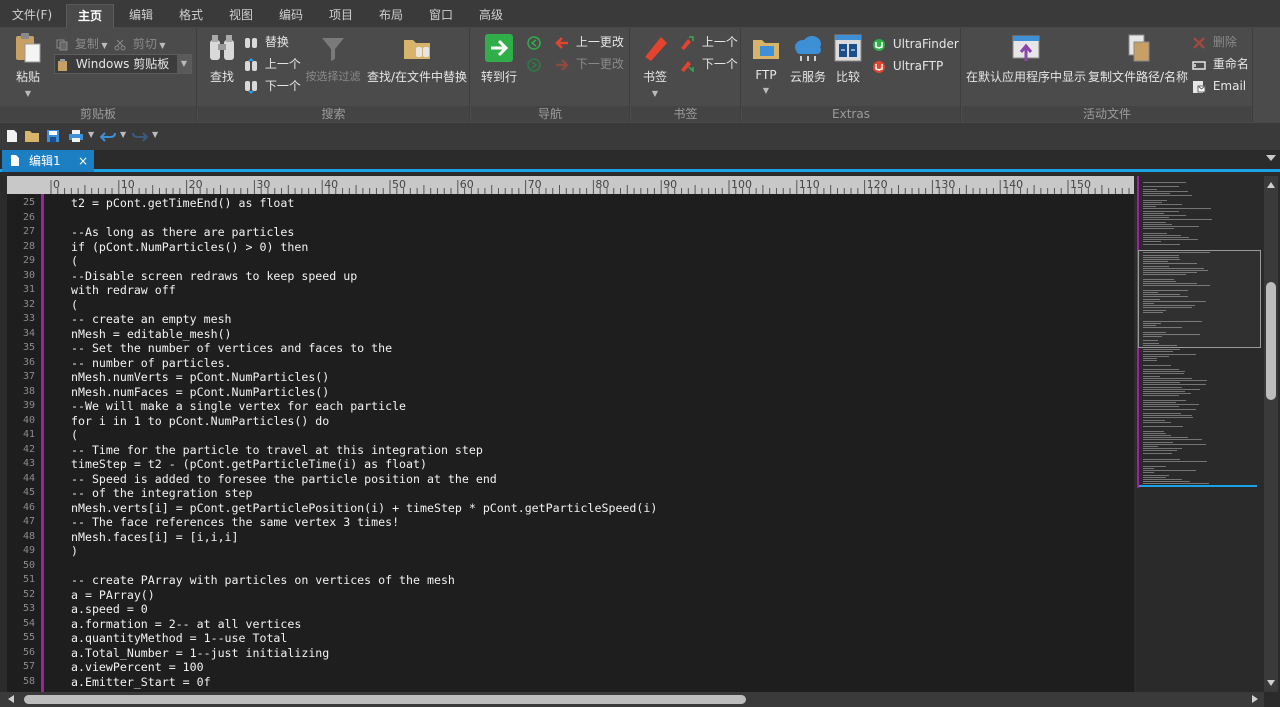 The height and width of the screenshot is (707, 1280). Describe the element at coordinates (144, 44) in the screenshot. I see `cut-label: 剪切` at that location.